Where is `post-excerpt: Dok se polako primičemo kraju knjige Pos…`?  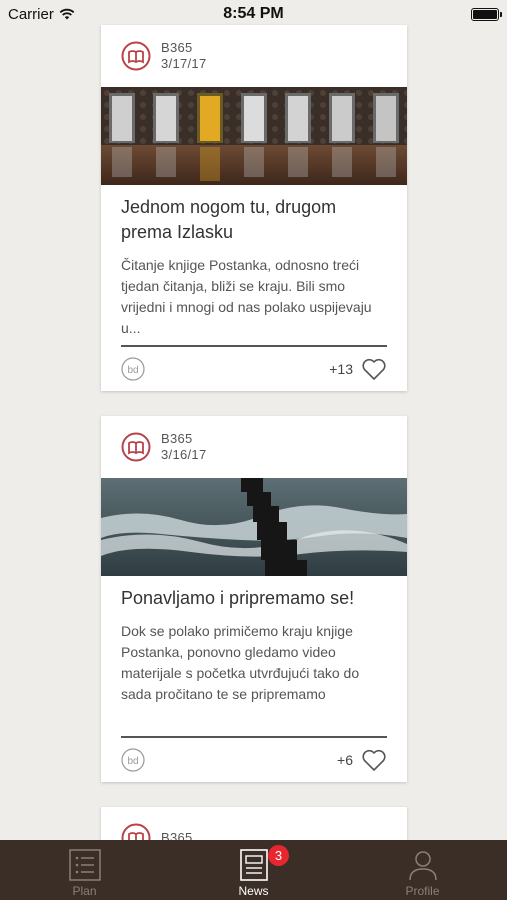
post-excerpt: Dok se polako primičemo kraju knjige Pos… is located at coordinates (240, 662).